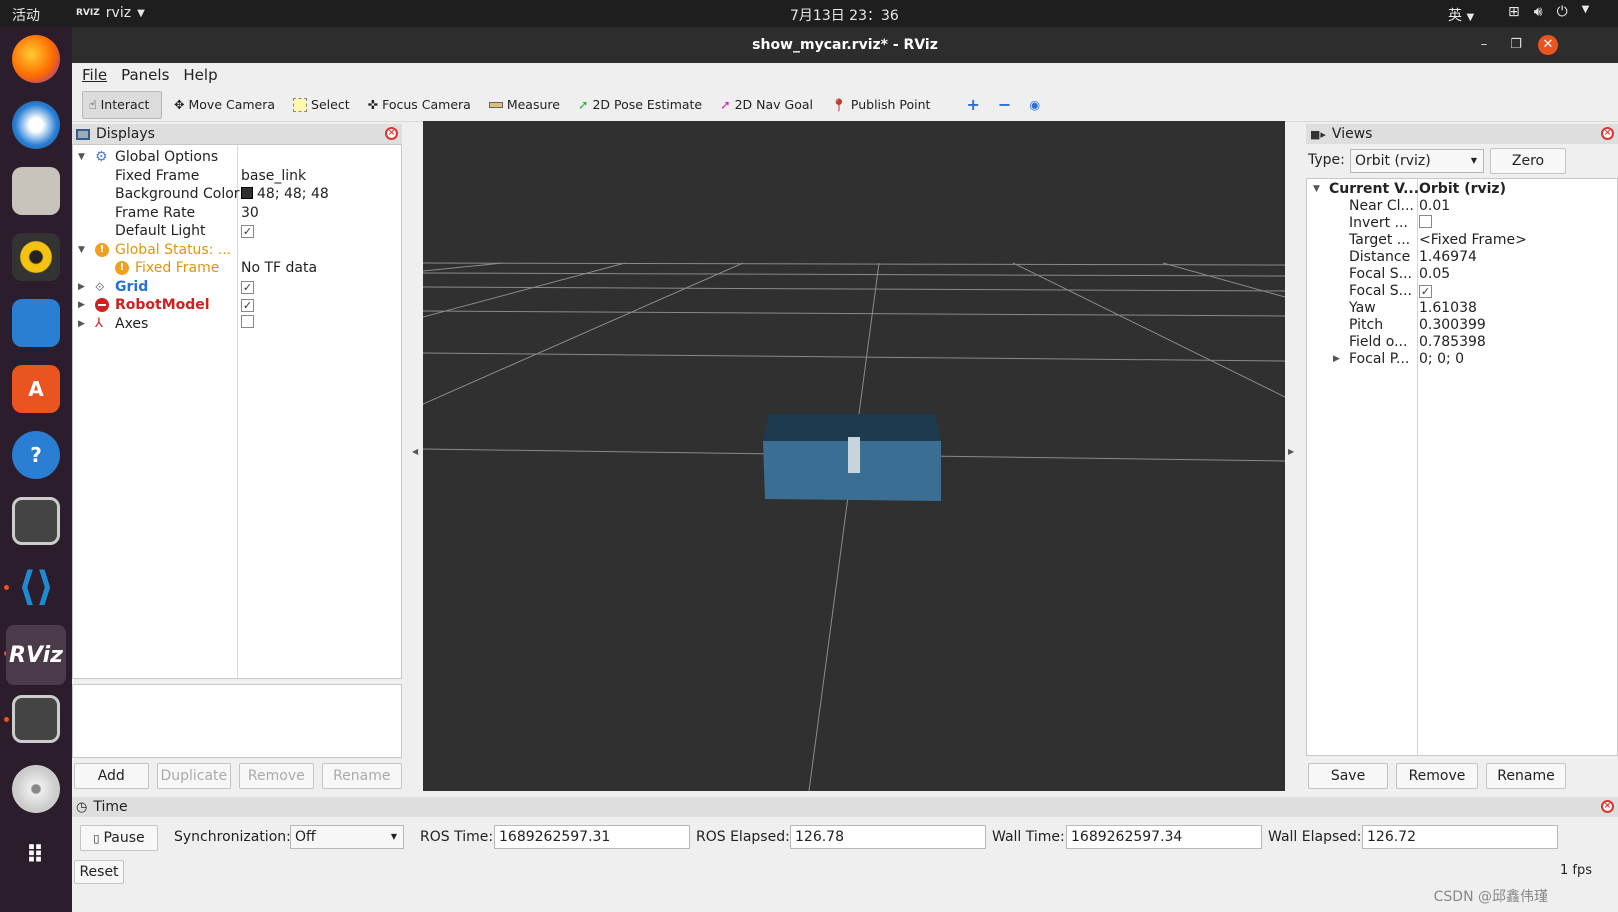  I want to click on publish-point-tool-button: 📍︎ Publish Point, so click(880, 105).